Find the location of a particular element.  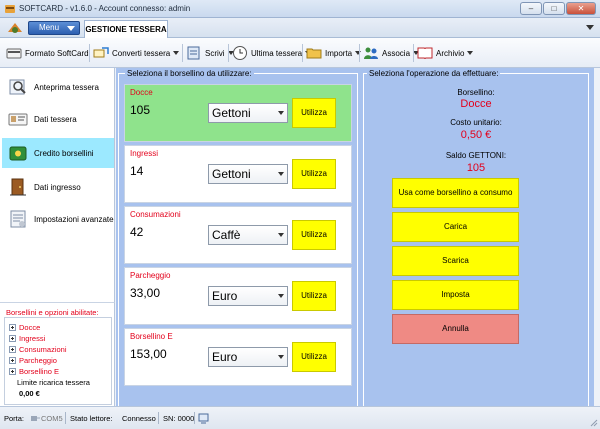

menu-button-label: Menu is located at coordinates (49, 27).